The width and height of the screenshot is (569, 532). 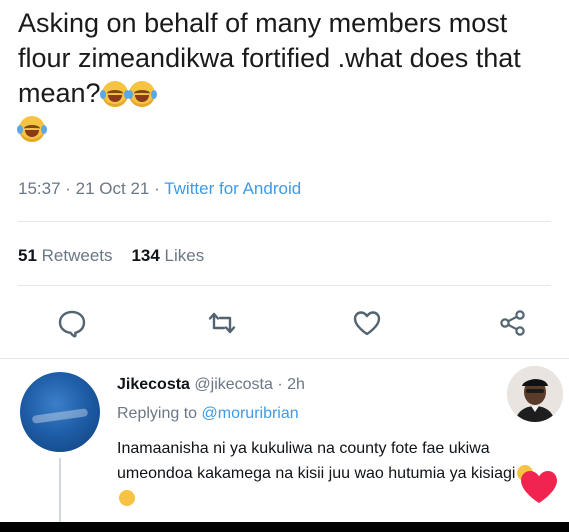 What do you see at coordinates (233, 384) in the screenshot?
I see `reply-author-handle: @jikecosta` at bounding box center [233, 384].